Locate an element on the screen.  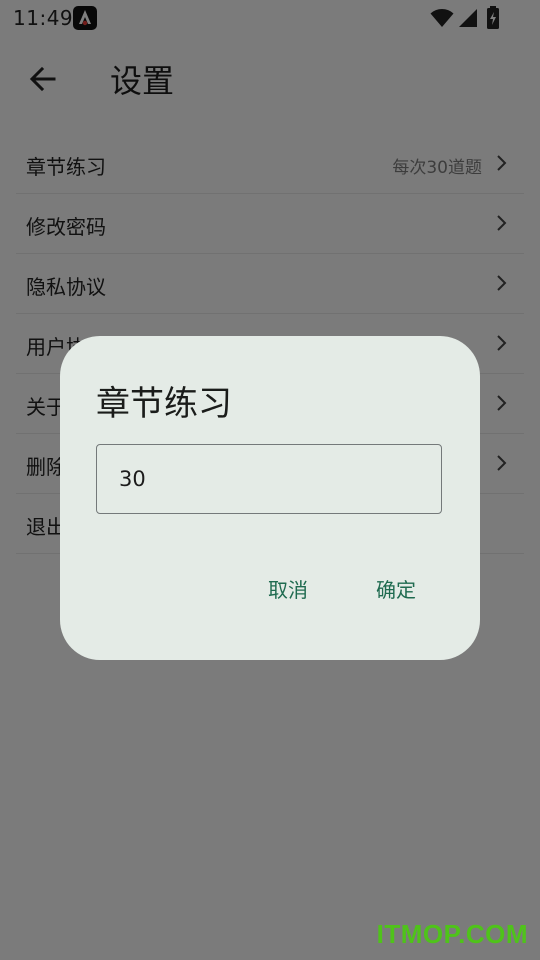
question-count-input is located at coordinates (269, 479).